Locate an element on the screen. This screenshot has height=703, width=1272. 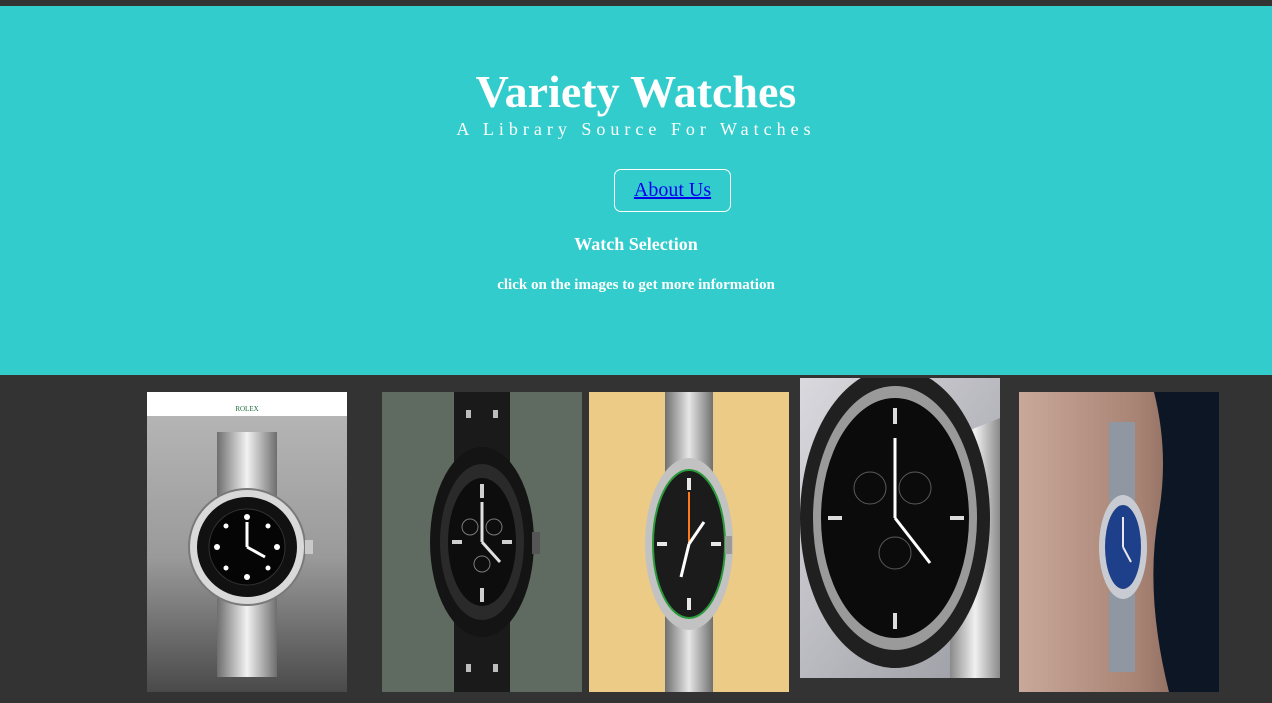
black-chronograph-image is located at coordinates (482, 542).